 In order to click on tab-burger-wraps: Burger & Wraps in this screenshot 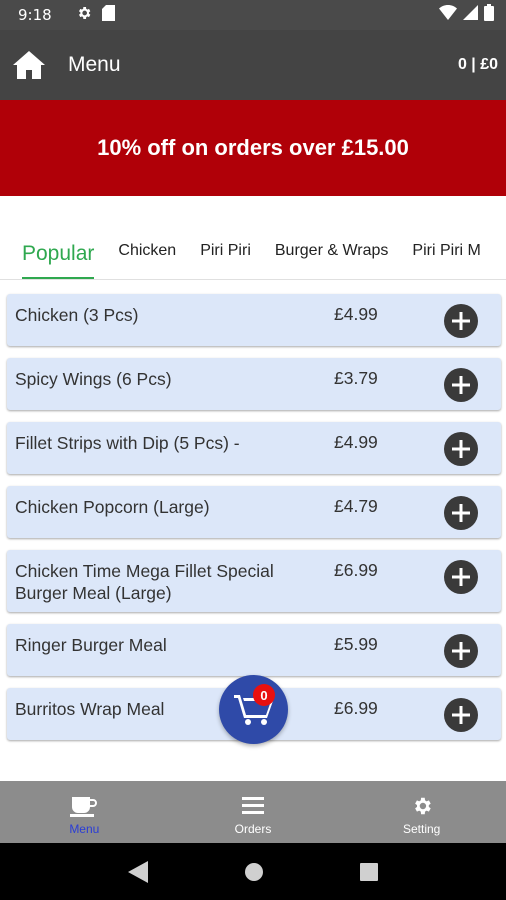, I will do `click(332, 253)`.